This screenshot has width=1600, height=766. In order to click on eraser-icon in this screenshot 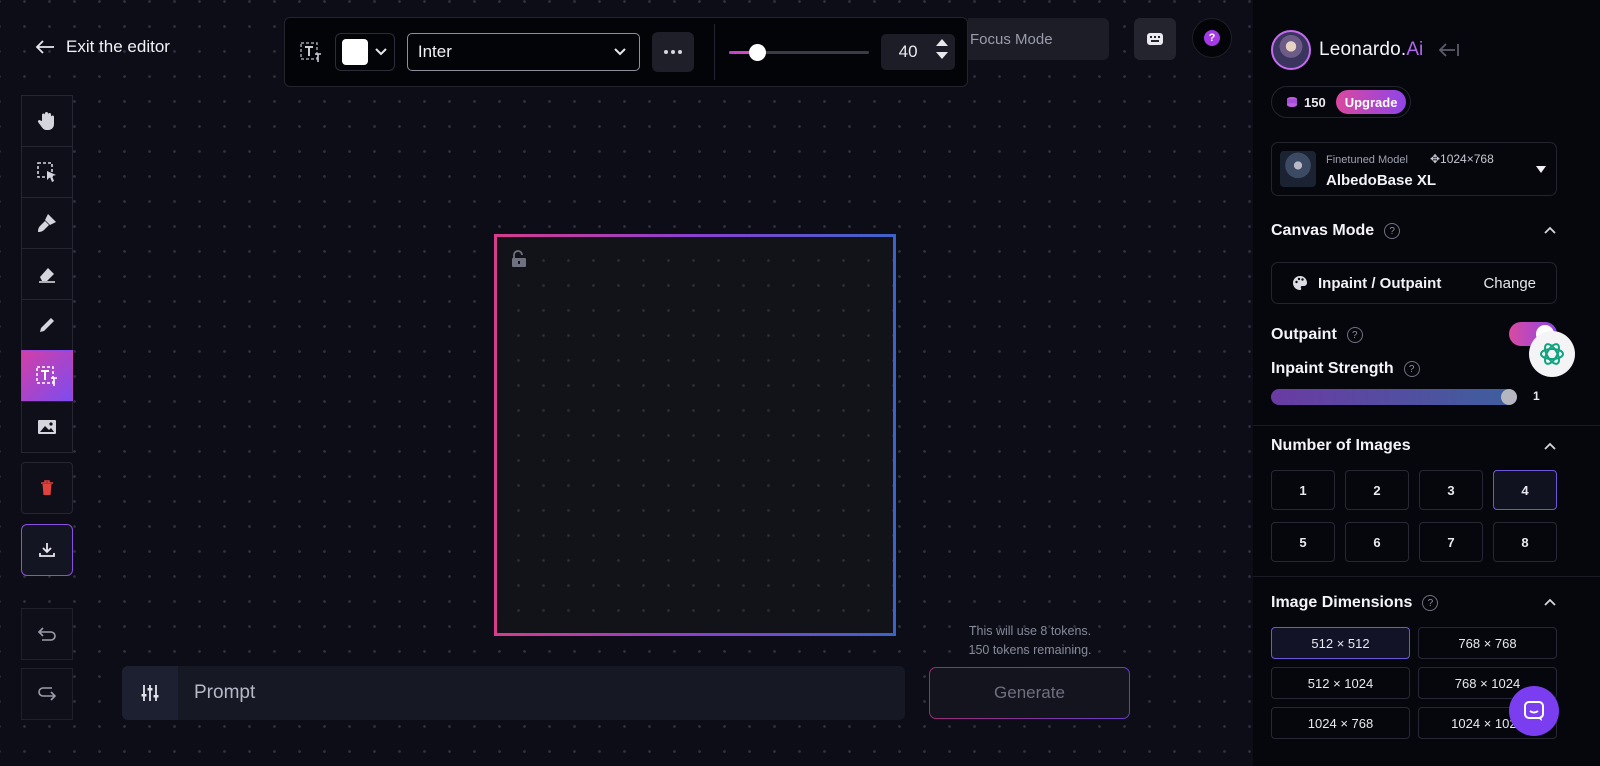, I will do `click(47, 275)`.